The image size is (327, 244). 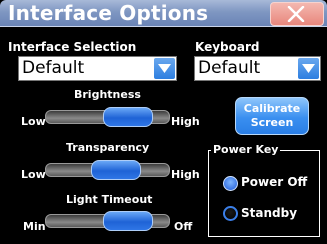 I want to click on interface-selection-dropdown: Default, so click(x=97, y=68).